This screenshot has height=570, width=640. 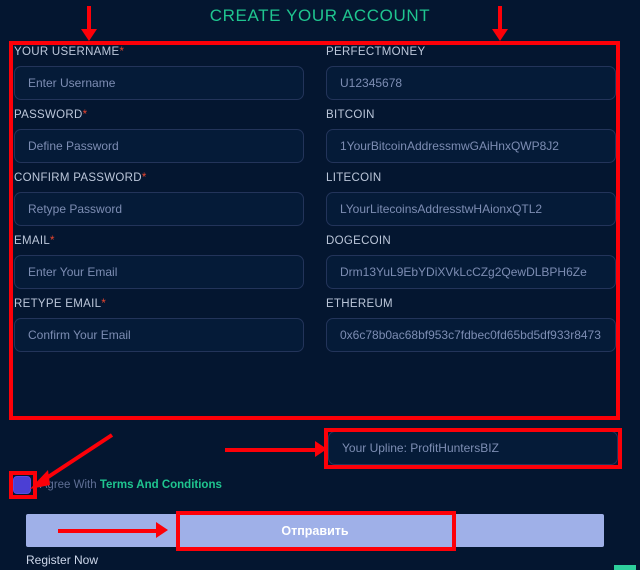 What do you see at coordinates (316, 199) in the screenshot?
I see `form-row: CONFIRM PASSWORD* LITECOIN` at bounding box center [316, 199].